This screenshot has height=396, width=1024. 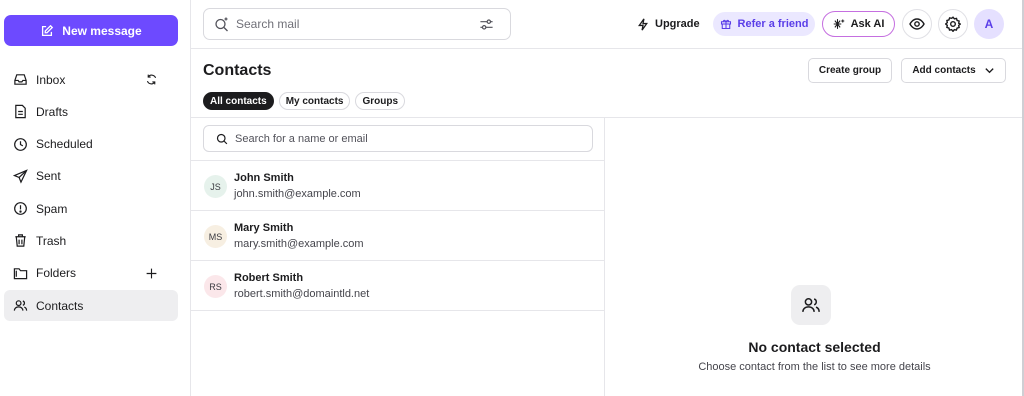 What do you see at coordinates (238, 101) in the screenshot?
I see `tab-all-contacts: All contacts` at bounding box center [238, 101].